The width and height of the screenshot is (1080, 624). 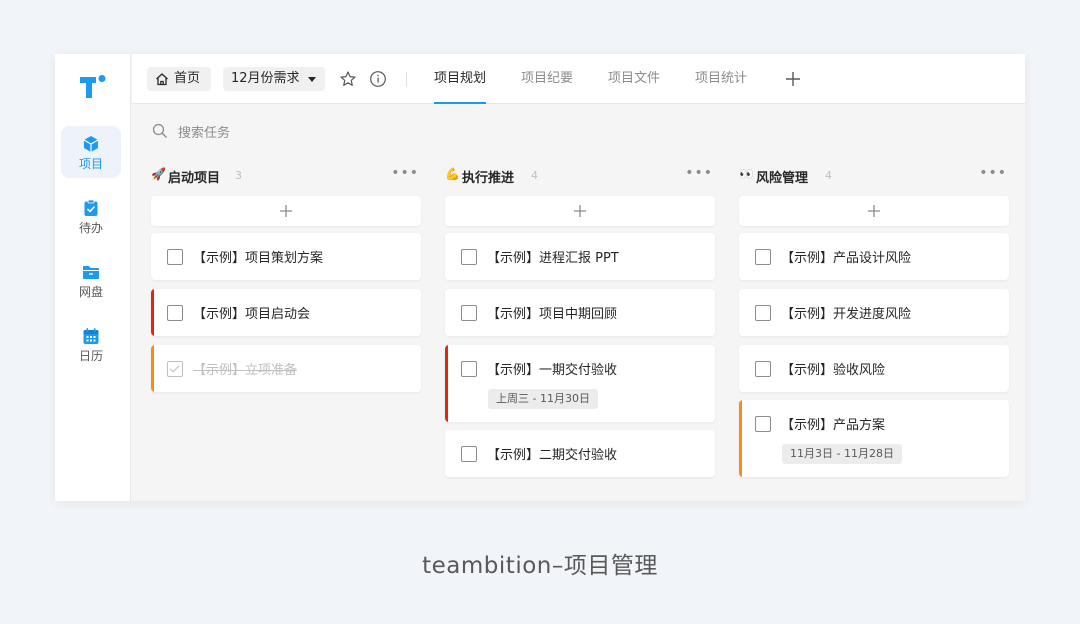 I want to click on left-rail: 项目 待办 网盘 日历, so click(x=93, y=277).